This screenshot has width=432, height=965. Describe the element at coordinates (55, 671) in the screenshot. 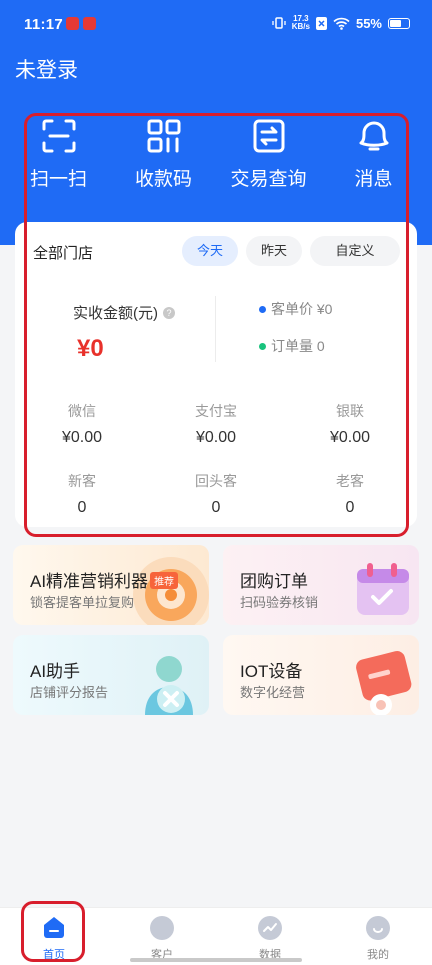

I see `tile-ai-assistant-title: AI助手` at that location.